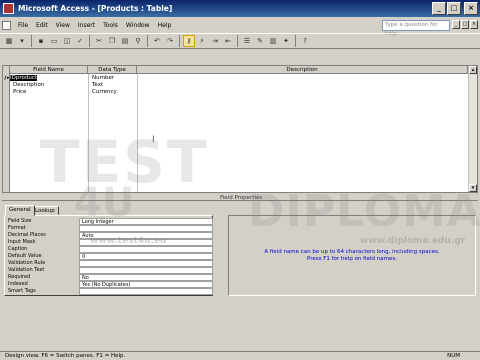  I want to click on primary-key-icon: ⚷, so click(189, 41).